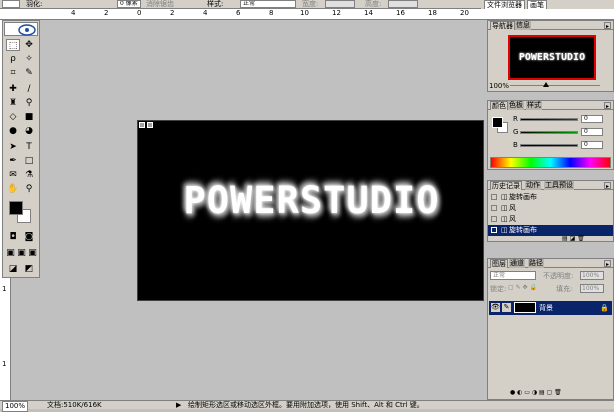 The height and width of the screenshot is (412, 614). Describe the element at coordinates (517, 263) in the screenshot. I see `tab-channels: 通道` at that location.